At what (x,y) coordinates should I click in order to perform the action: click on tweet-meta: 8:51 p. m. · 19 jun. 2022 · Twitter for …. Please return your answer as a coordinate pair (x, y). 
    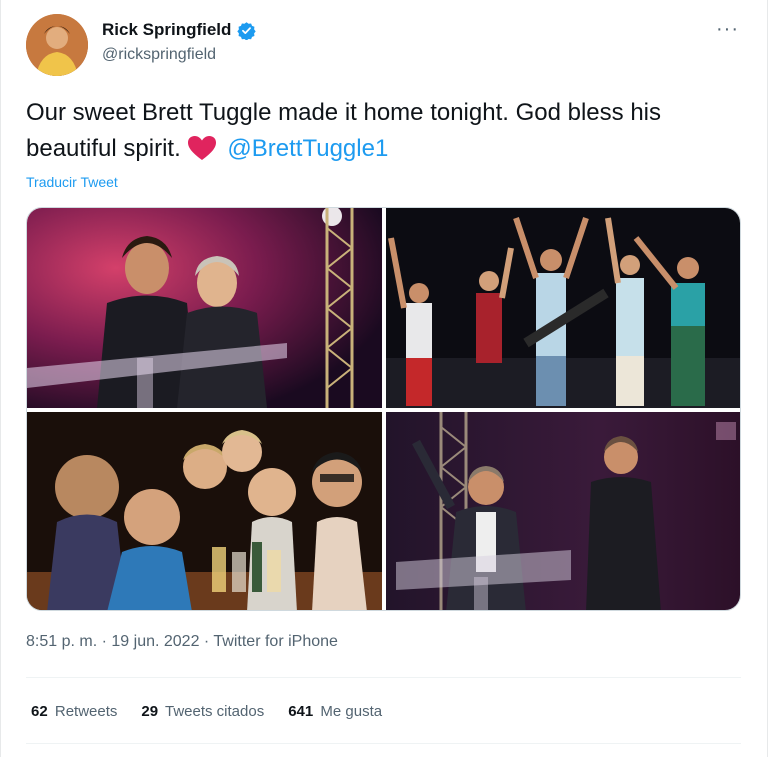
    Looking at the image, I should click on (182, 642).